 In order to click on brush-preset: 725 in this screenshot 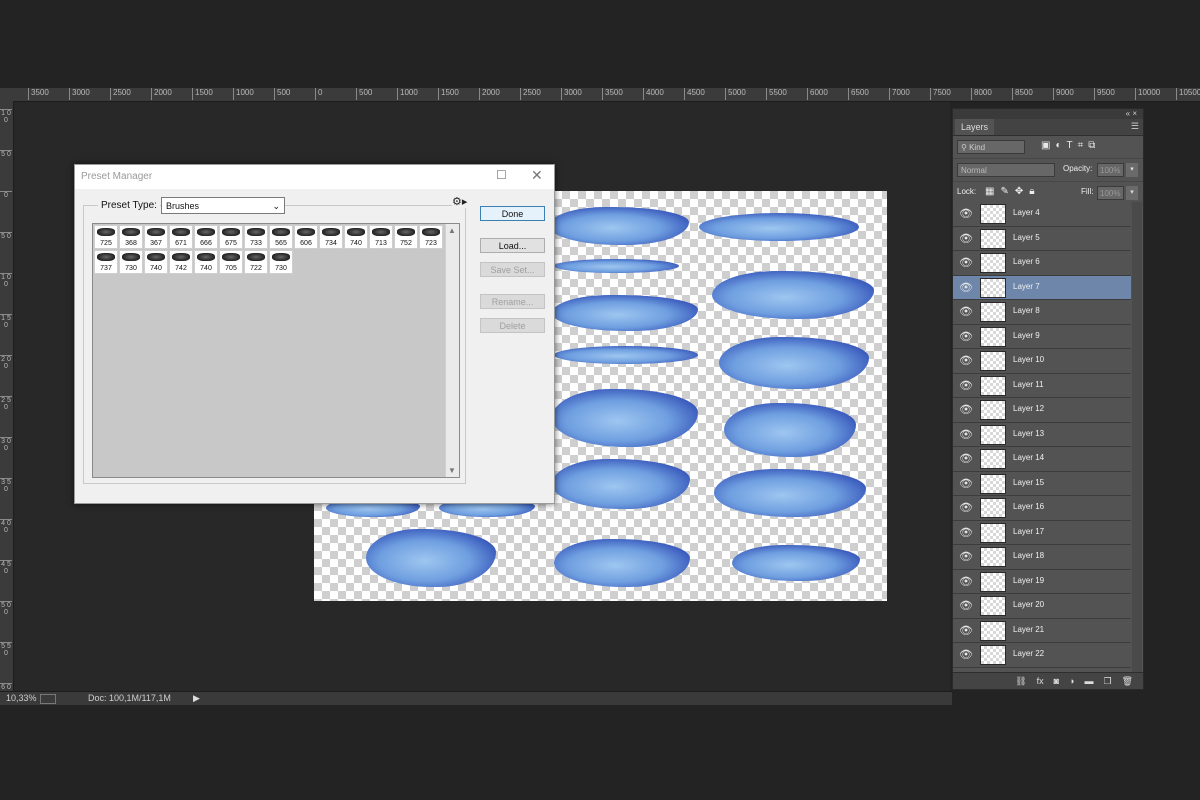, I will do `click(106, 237)`.